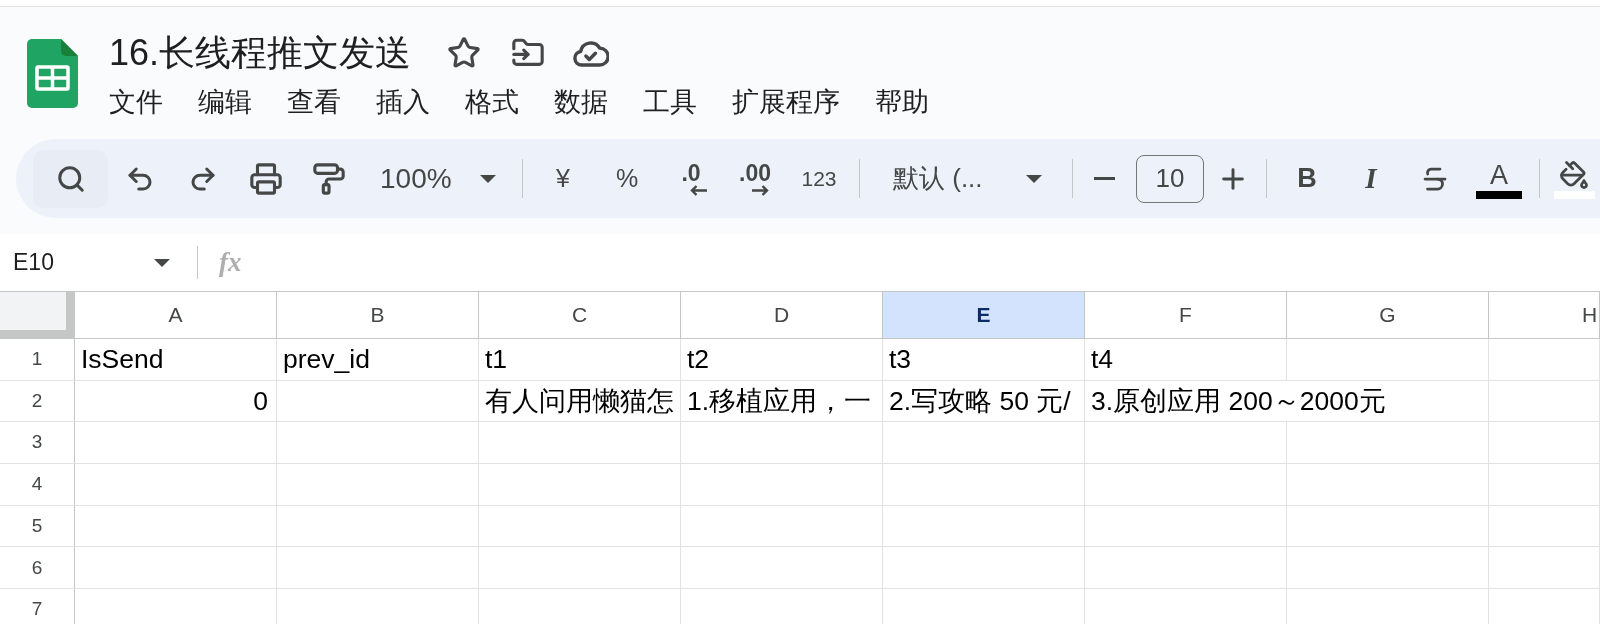 The height and width of the screenshot is (624, 1600). Describe the element at coordinates (779, 401) in the screenshot. I see `cell-text: 1.移植应用，一` at that location.